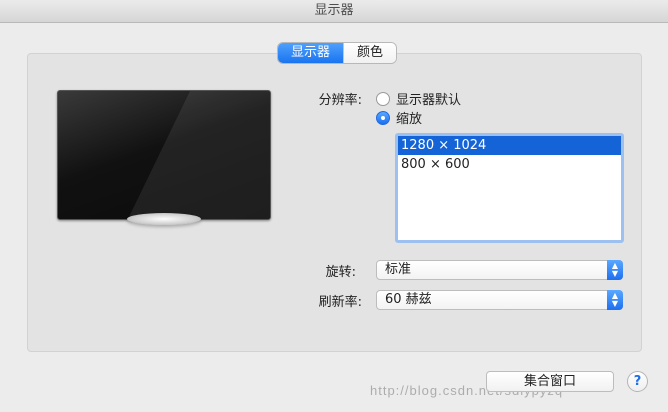 This screenshot has width=668, height=412. I want to click on rotation-label: 旋转:, so click(340, 272).